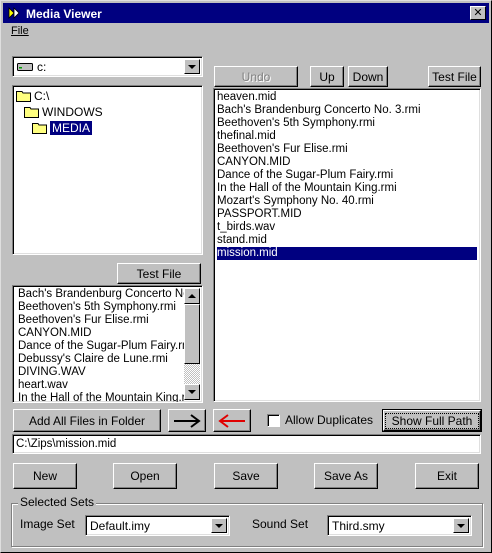  I want to click on scroll-up-button, so click(192, 296).